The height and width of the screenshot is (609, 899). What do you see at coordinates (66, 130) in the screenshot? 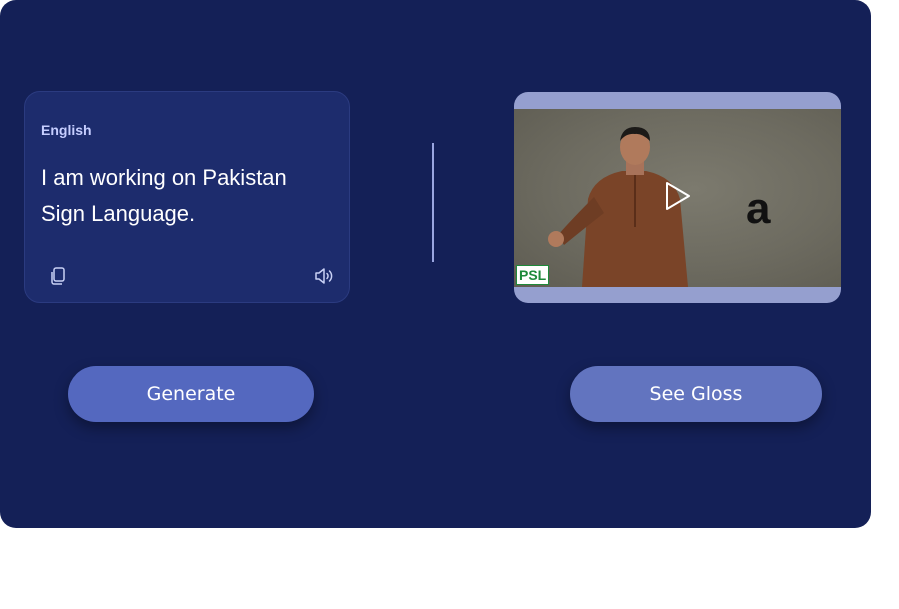
I see `source-language-label: English` at bounding box center [66, 130].